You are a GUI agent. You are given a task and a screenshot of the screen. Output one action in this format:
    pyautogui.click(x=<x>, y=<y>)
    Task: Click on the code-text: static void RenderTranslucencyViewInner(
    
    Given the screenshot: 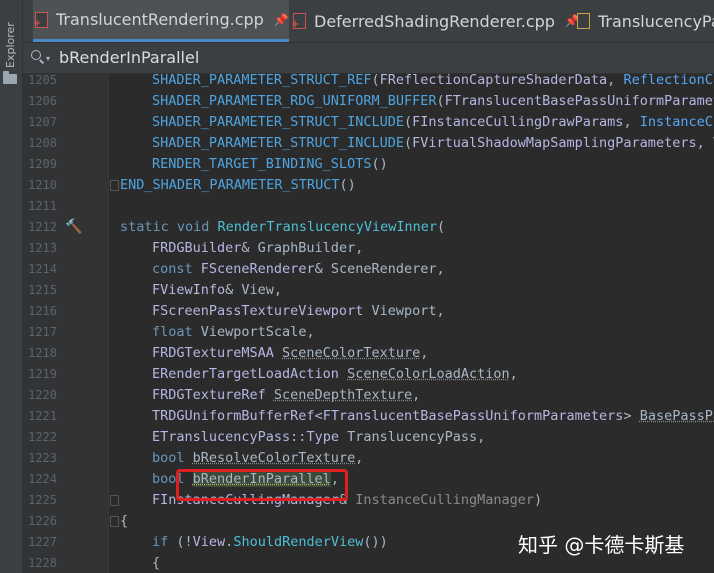 What is the action you would take?
    pyautogui.click(x=282, y=227)
    